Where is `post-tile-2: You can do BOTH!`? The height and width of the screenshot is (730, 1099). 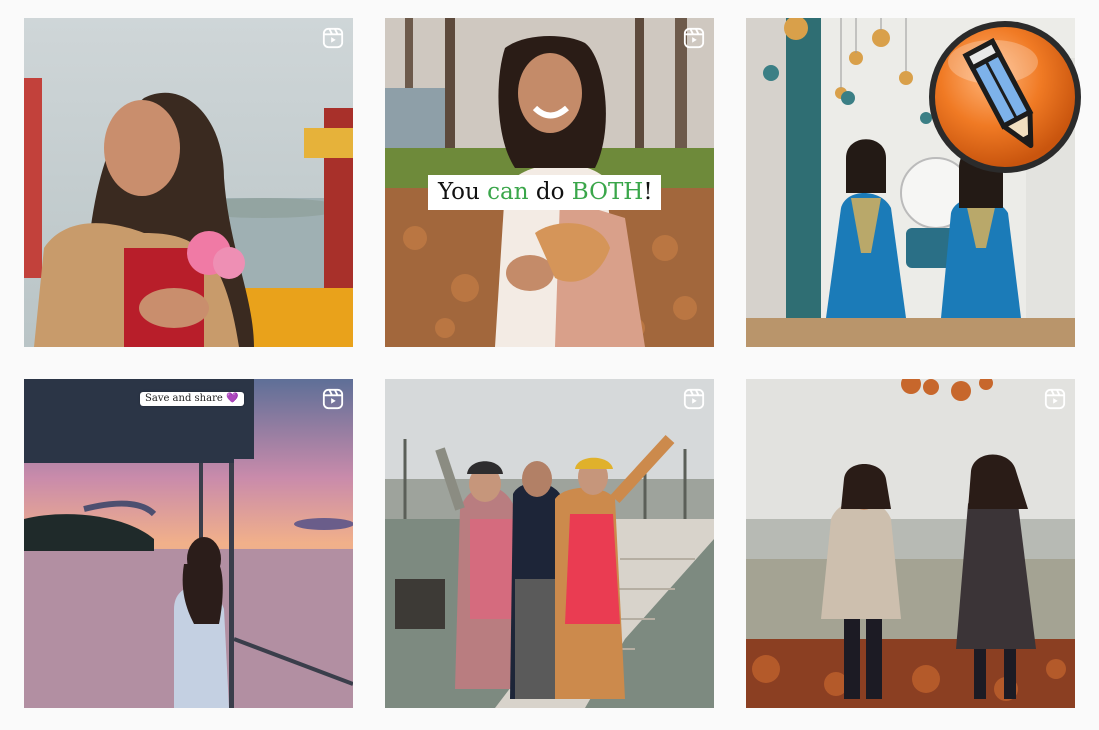
post-tile-2: You can do BOTH! is located at coordinates (549, 182).